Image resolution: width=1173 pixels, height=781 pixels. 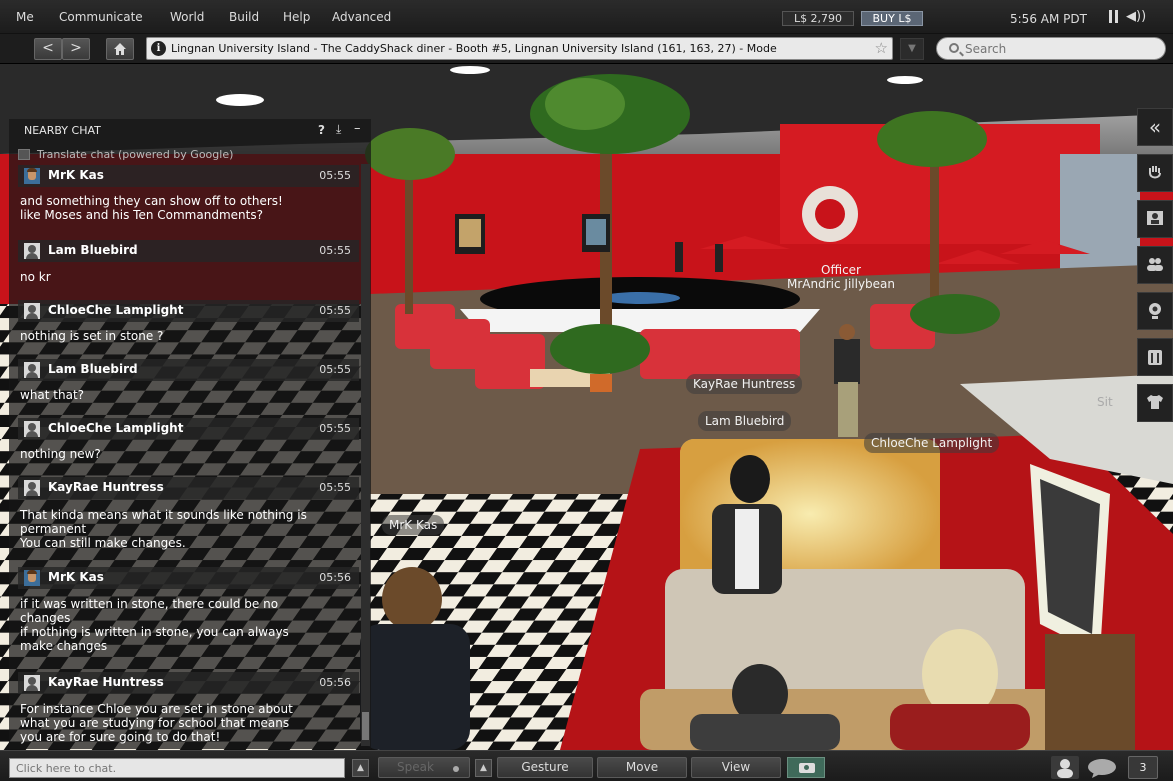 I want to click on map-pin-icon, so click(x=1155, y=311).